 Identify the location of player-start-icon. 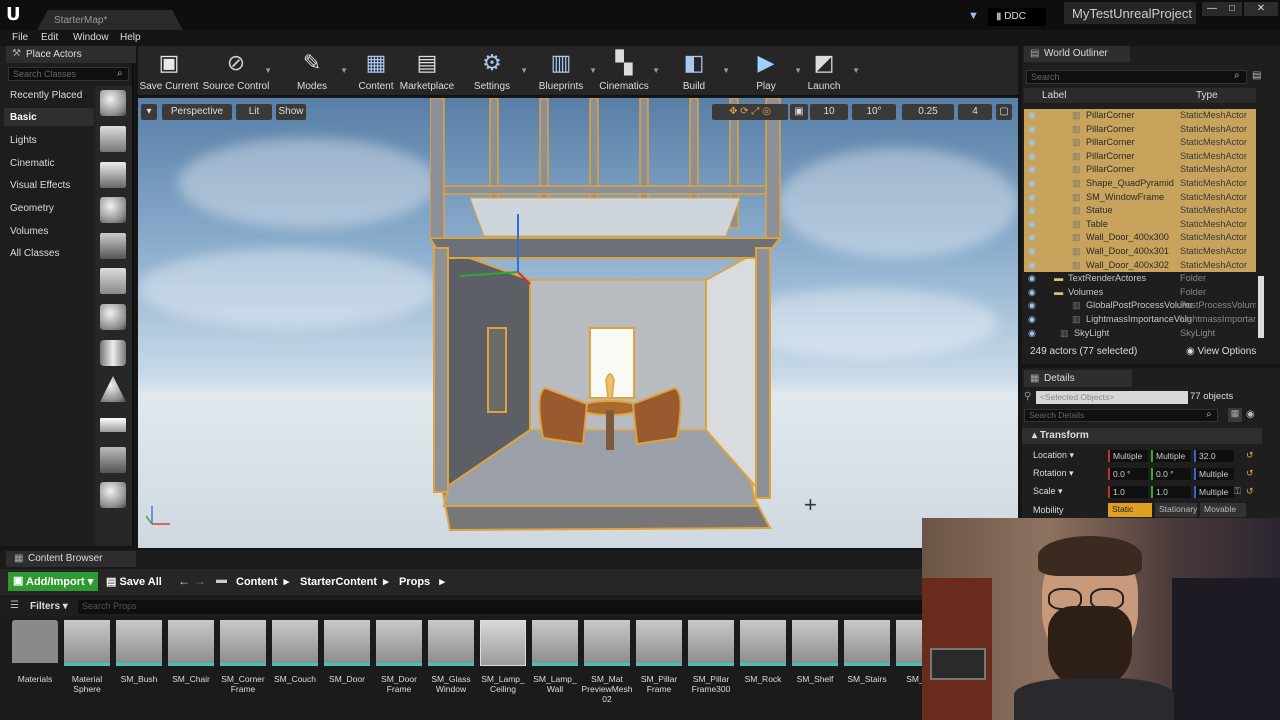
(113, 246).